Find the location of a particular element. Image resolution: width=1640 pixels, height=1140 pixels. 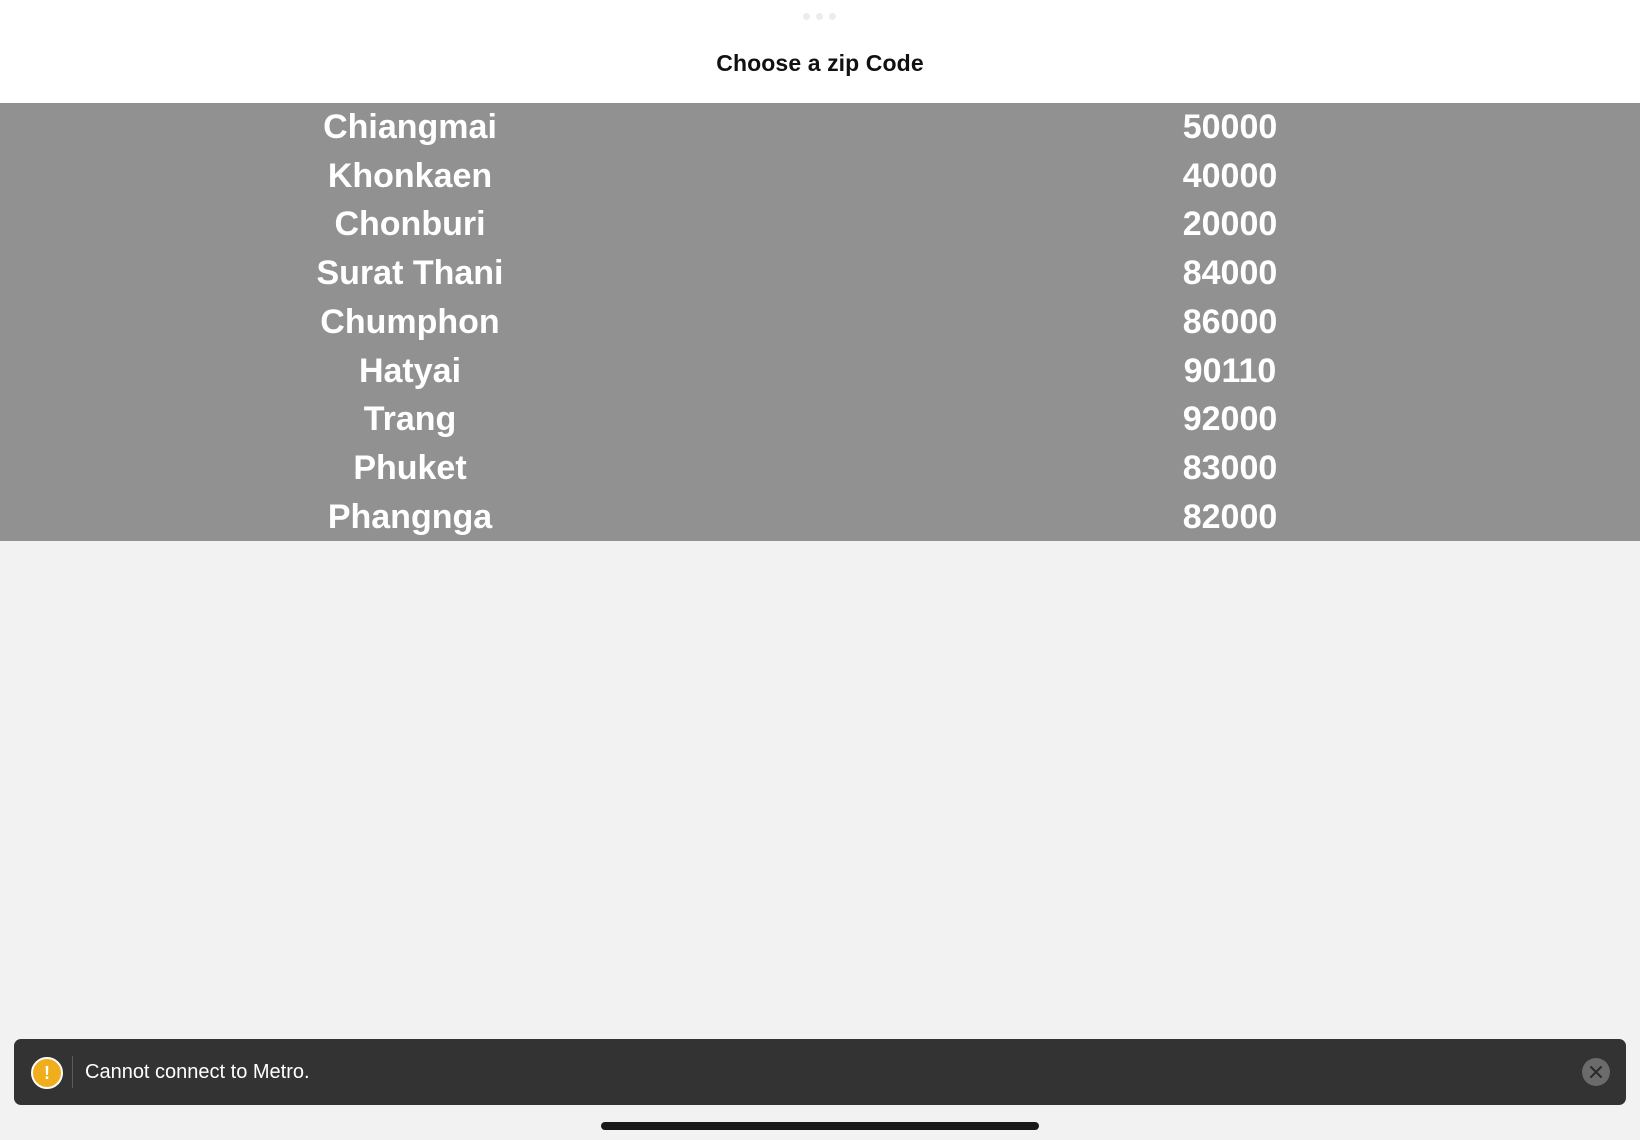

toast-divider is located at coordinates (72, 1072).